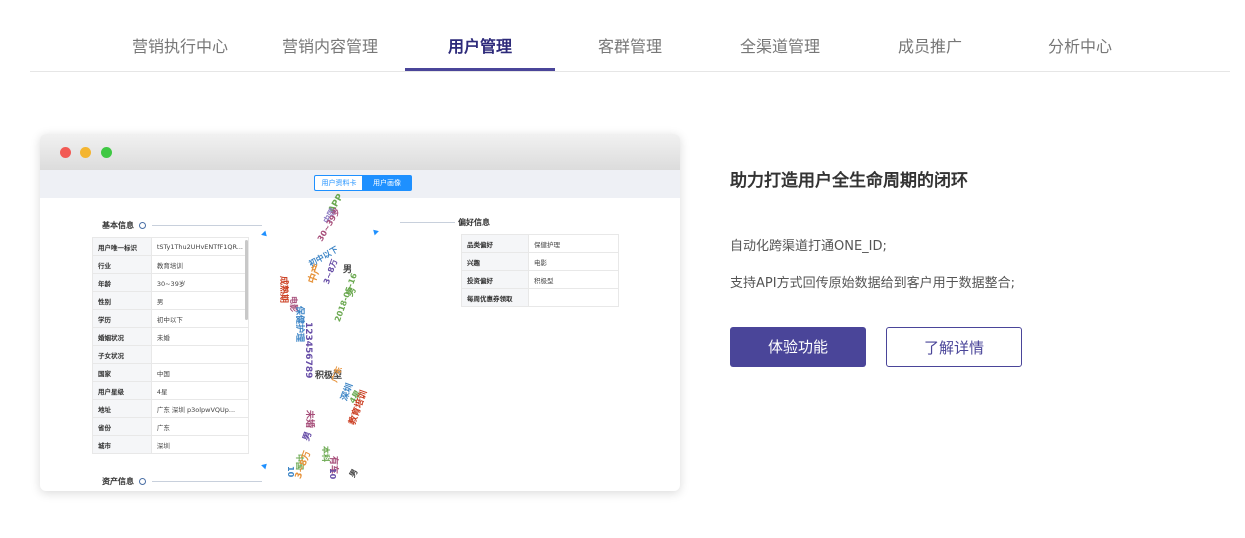 The image size is (1245, 538). I want to click on row-key: 行业, so click(122, 264).